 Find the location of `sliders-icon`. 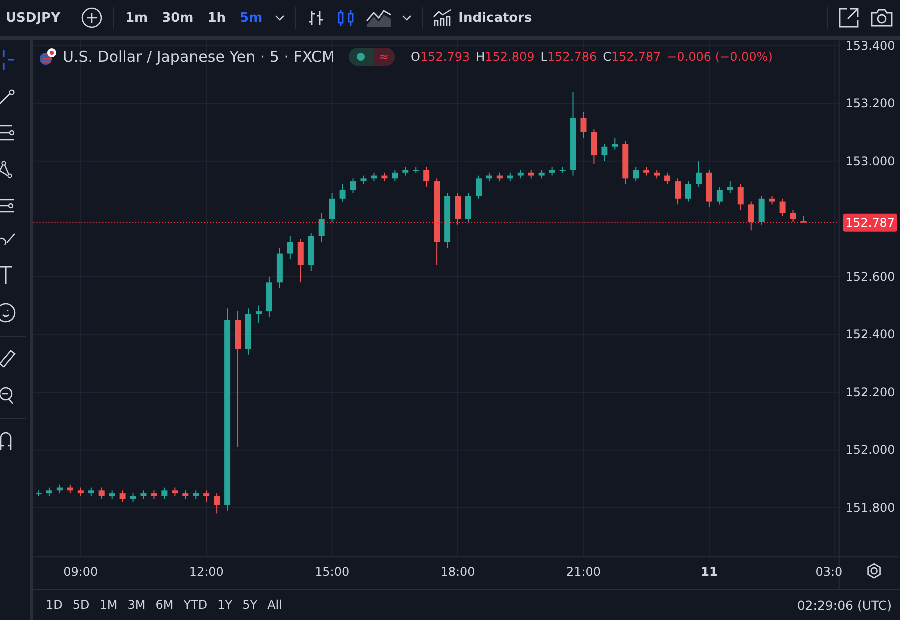

sliders-icon is located at coordinates (8, 206).